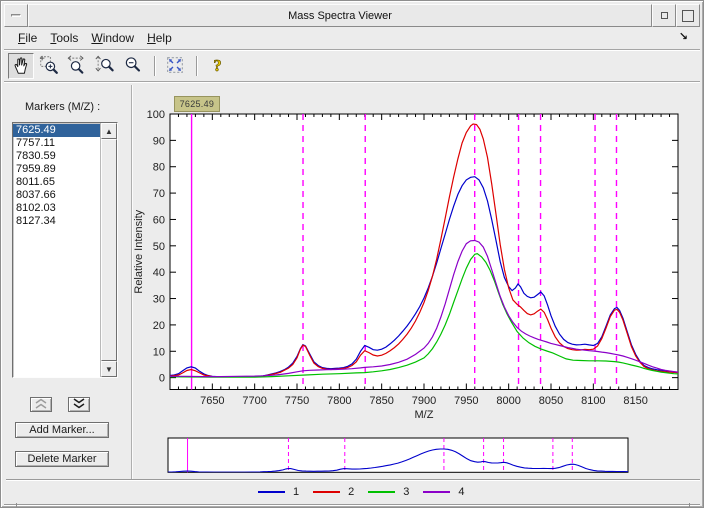  What do you see at coordinates (139, 251) in the screenshot?
I see `y-axis-title: Relative Intensity` at bounding box center [139, 251].